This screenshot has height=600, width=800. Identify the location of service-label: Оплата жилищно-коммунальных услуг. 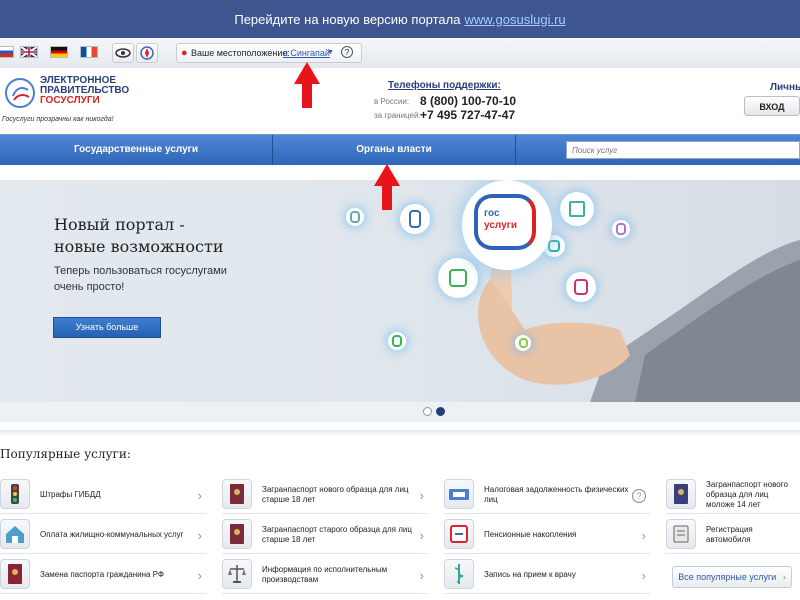
(112, 534).